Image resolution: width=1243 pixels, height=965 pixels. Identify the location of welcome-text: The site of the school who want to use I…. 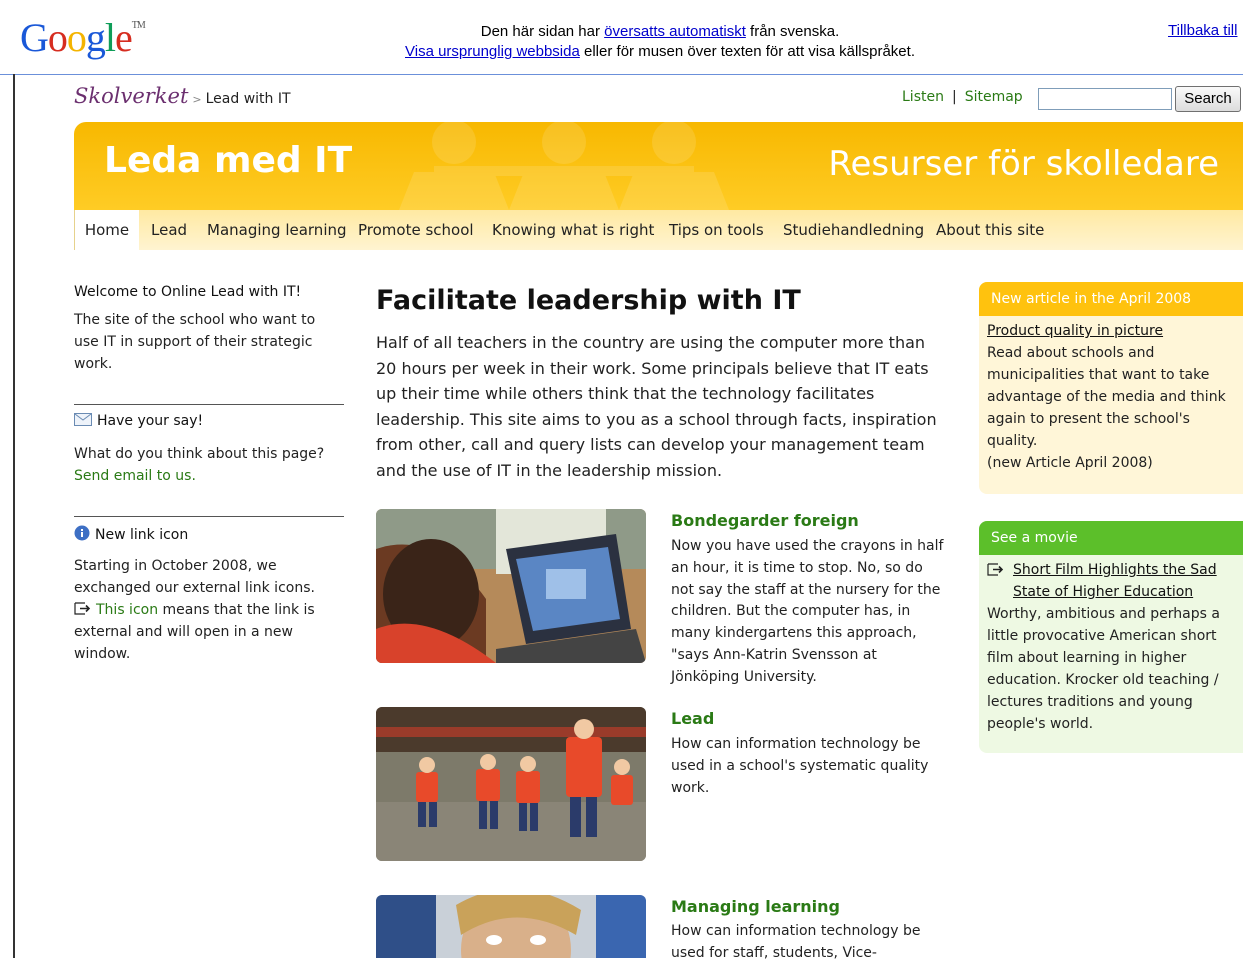
(195, 342).